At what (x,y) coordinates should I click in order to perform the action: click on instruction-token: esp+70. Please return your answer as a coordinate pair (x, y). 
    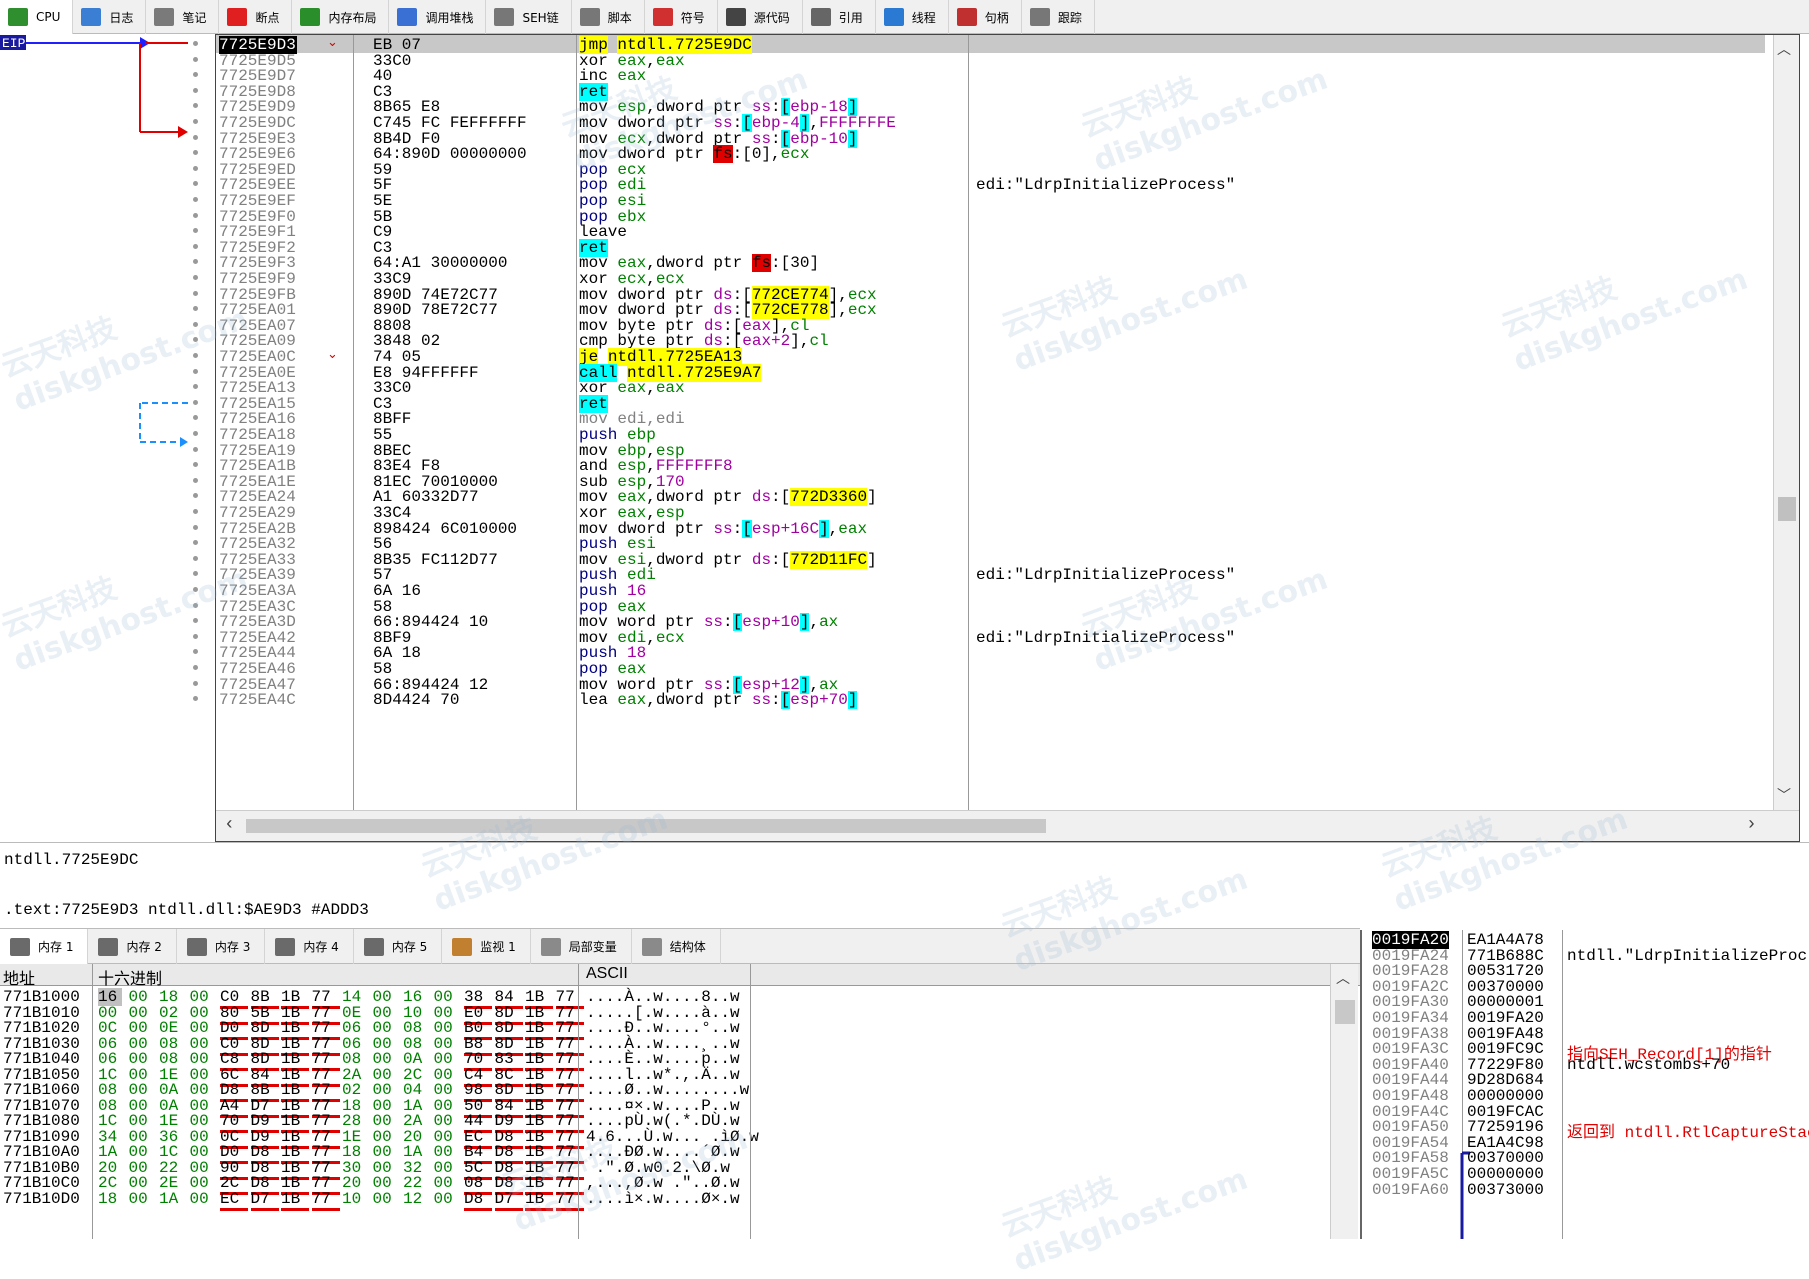
    Looking at the image, I should click on (819, 700).